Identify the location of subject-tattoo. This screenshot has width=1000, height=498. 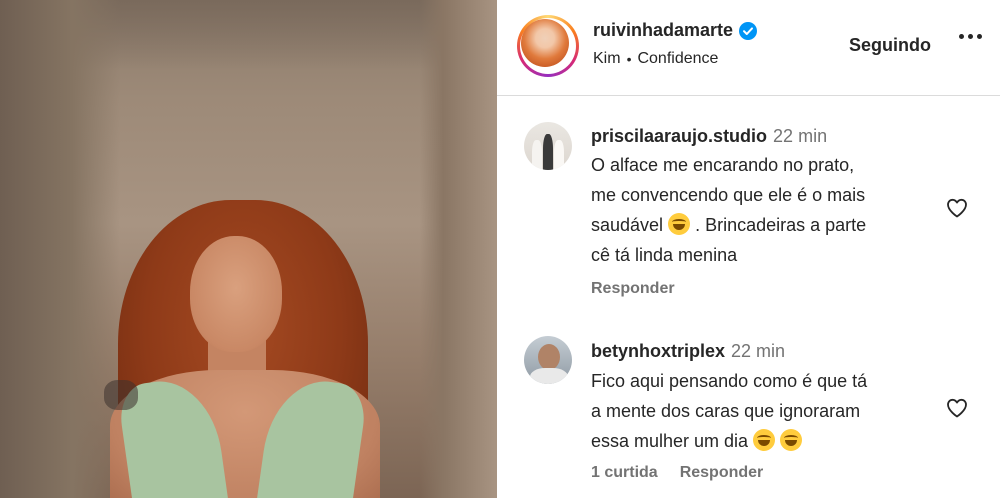
(121, 395).